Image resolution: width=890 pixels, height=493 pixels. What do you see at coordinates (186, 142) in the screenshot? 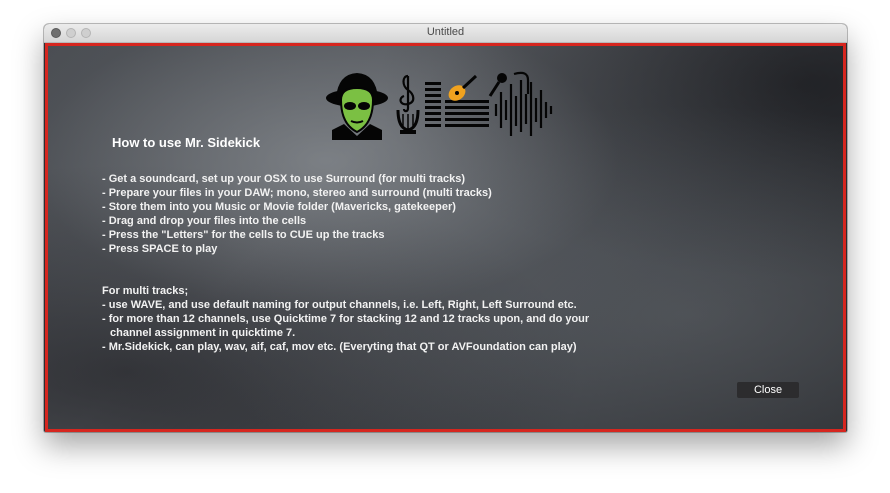
I see `help-title: How to use Mr. Sidekick` at bounding box center [186, 142].